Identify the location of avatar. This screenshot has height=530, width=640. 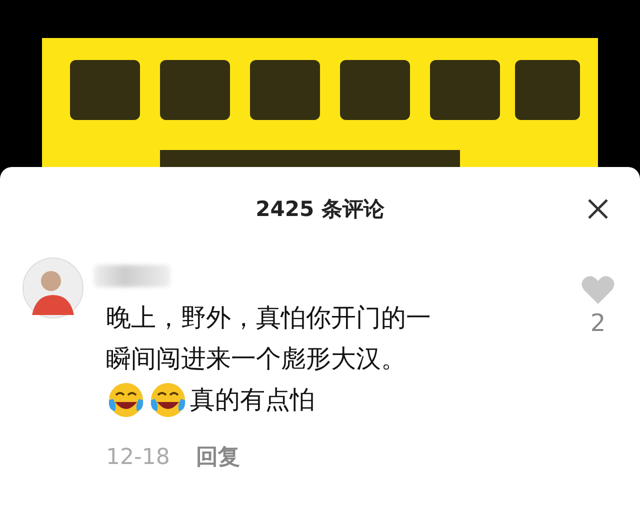
(53, 288).